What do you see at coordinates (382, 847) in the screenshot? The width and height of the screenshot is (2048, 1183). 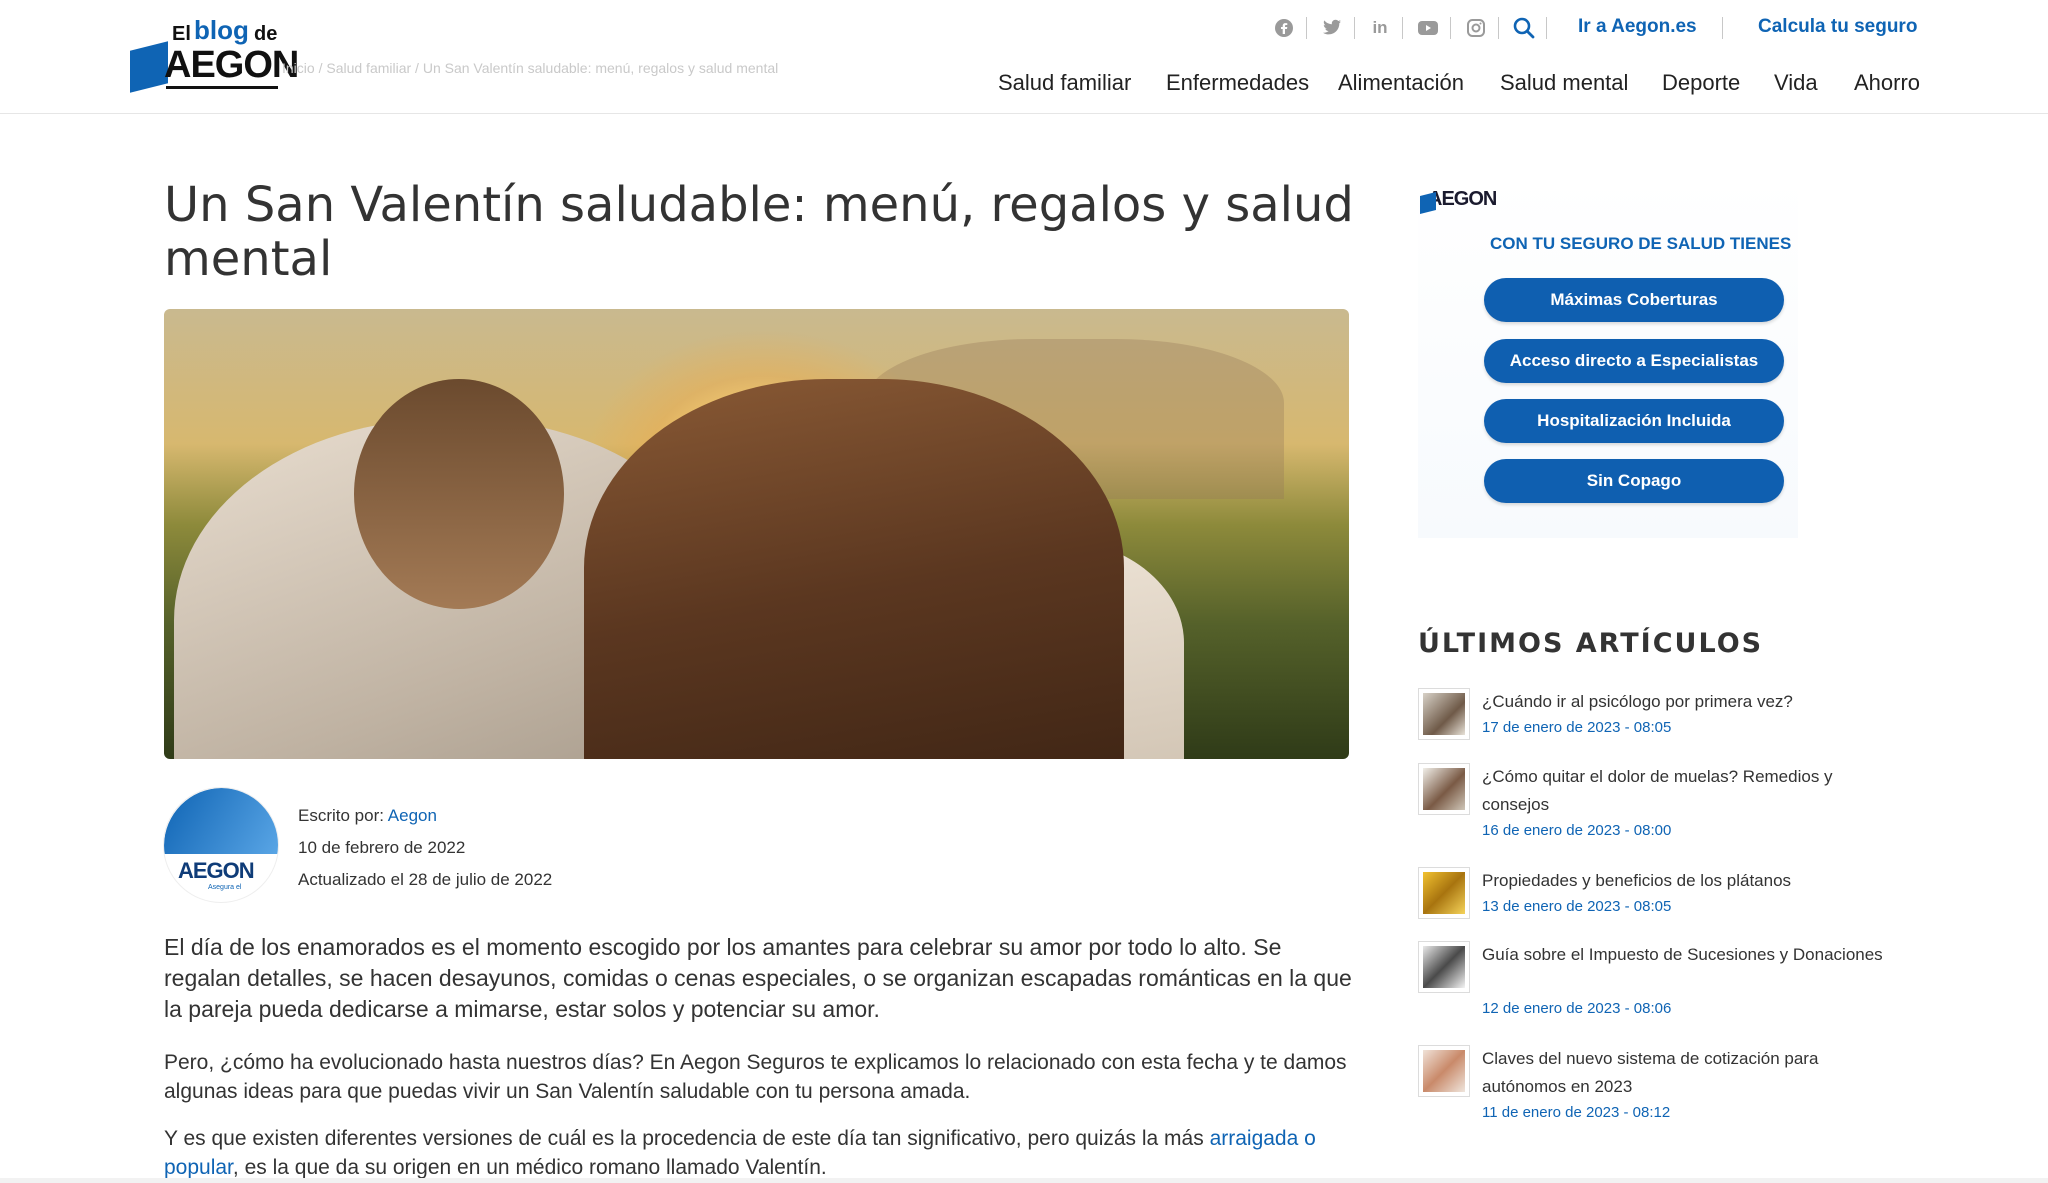 I see `publish-date: 10 de febrero de 2022` at bounding box center [382, 847].